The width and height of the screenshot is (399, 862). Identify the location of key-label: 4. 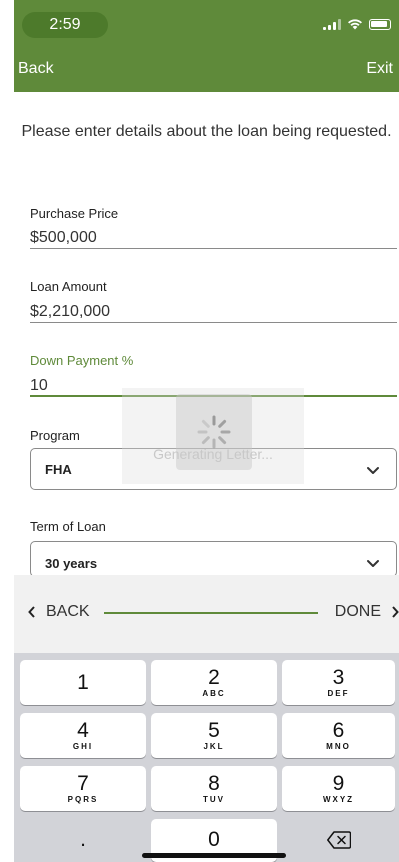
(83, 730).